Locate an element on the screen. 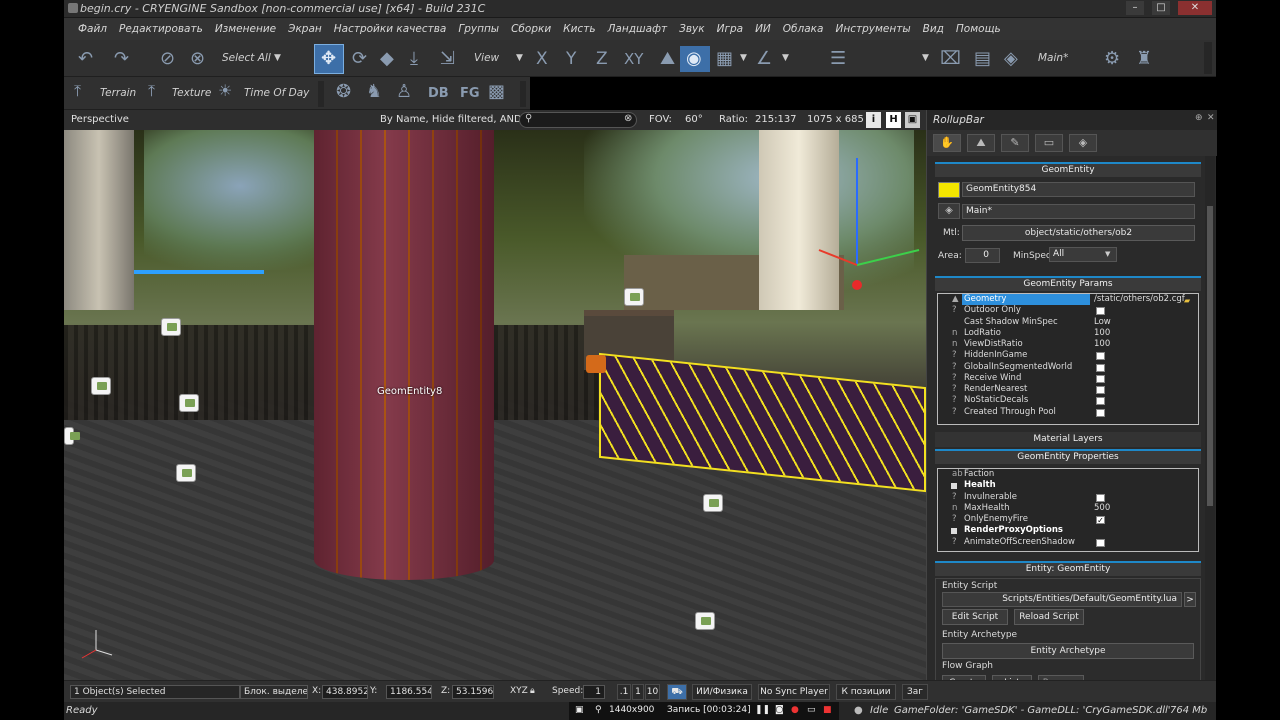  rollup-scrollbar is located at coordinates (1210, 428).